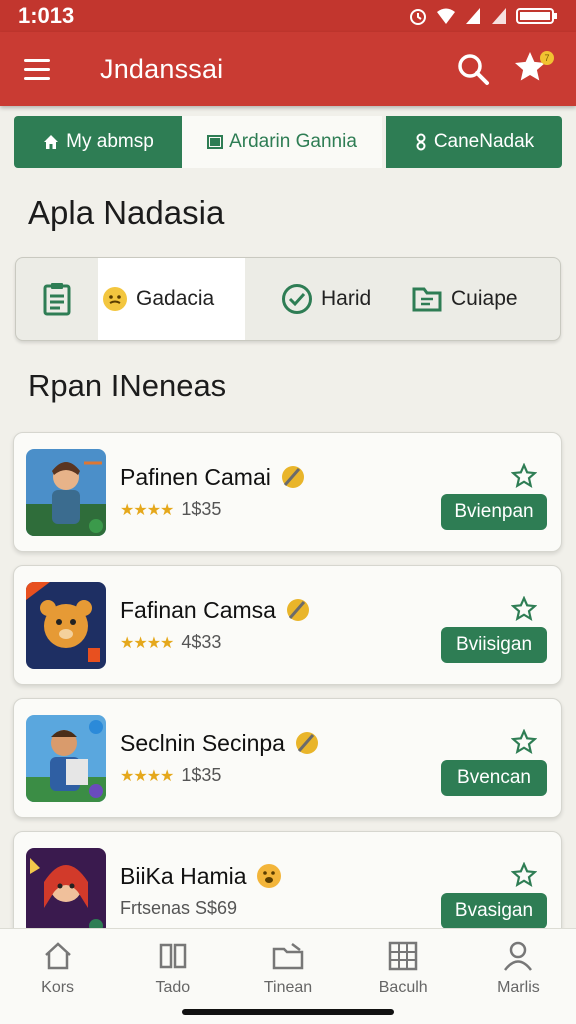 This screenshot has width=576, height=1024. What do you see at coordinates (162, 68) in the screenshot?
I see `app-title: Jndanssai` at bounding box center [162, 68].